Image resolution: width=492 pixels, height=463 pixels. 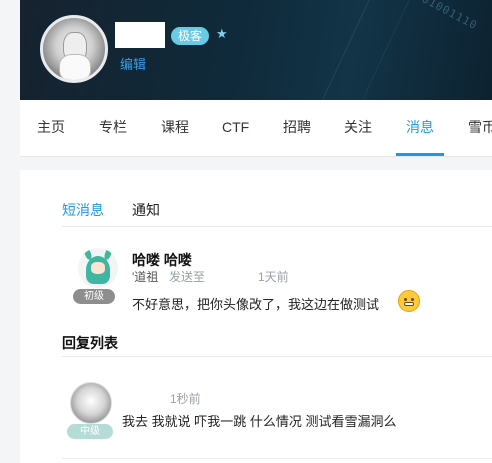 What do you see at coordinates (98, 268) in the screenshot?
I see `sender-avatar` at bounding box center [98, 268].